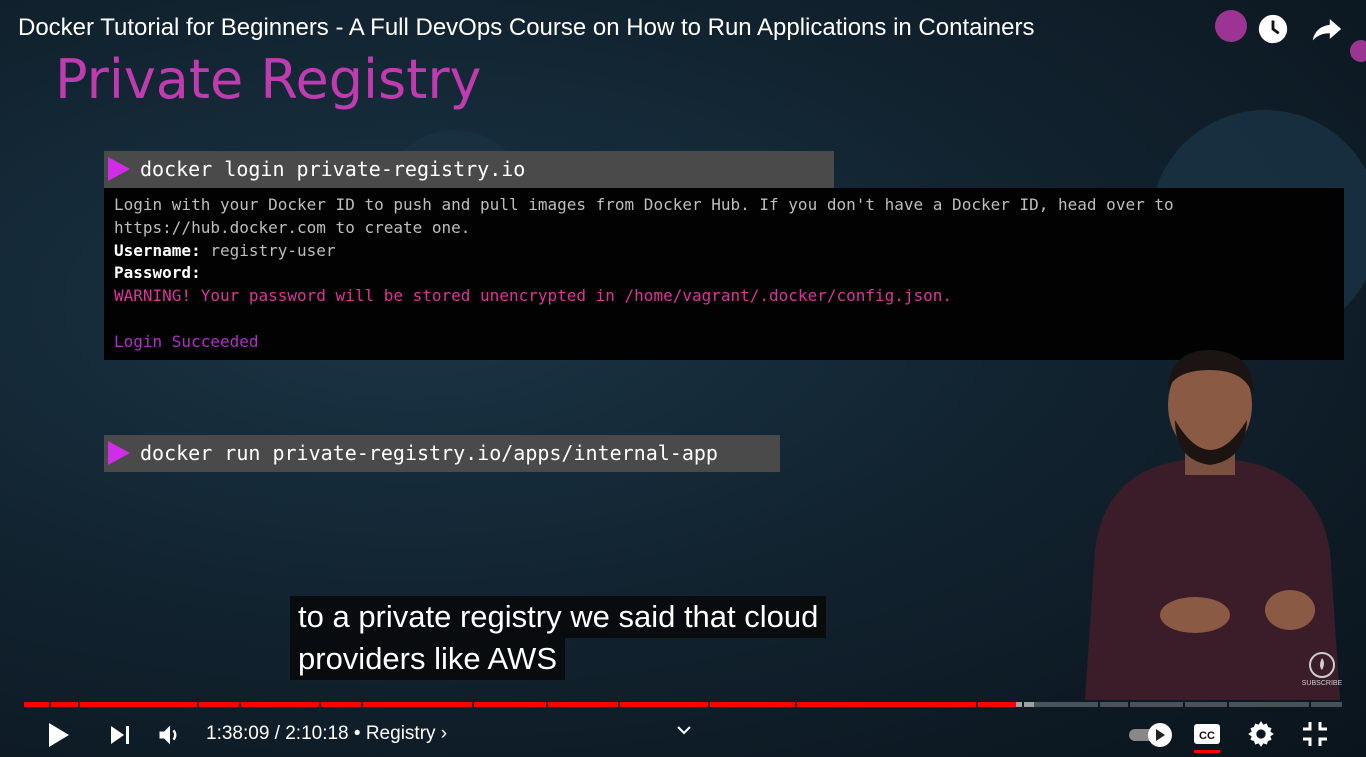 Image resolution: width=1366 pixels, height=757 pixels. I want to click on presenter-image, so click(1212, 525).